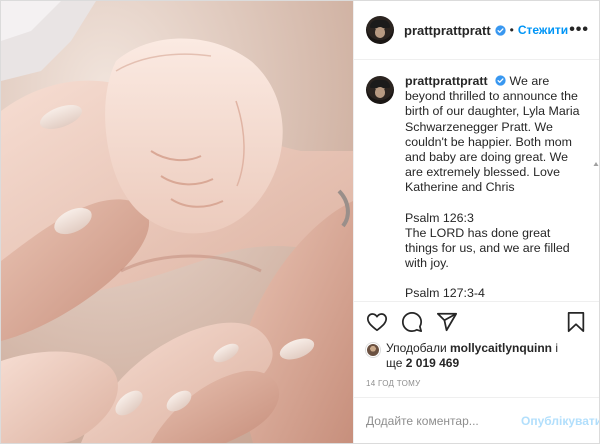 The height and width of the screenshot is (444, 600). I want to click on publish-button: Опублікувати, so click(560, 421).